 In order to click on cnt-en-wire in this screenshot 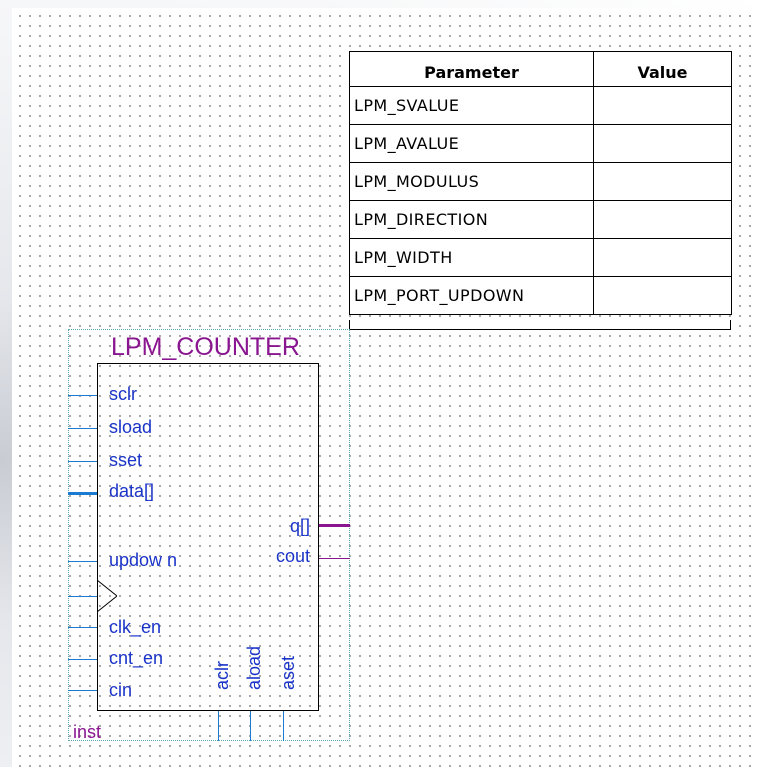, I will do `click(82, 659)`.